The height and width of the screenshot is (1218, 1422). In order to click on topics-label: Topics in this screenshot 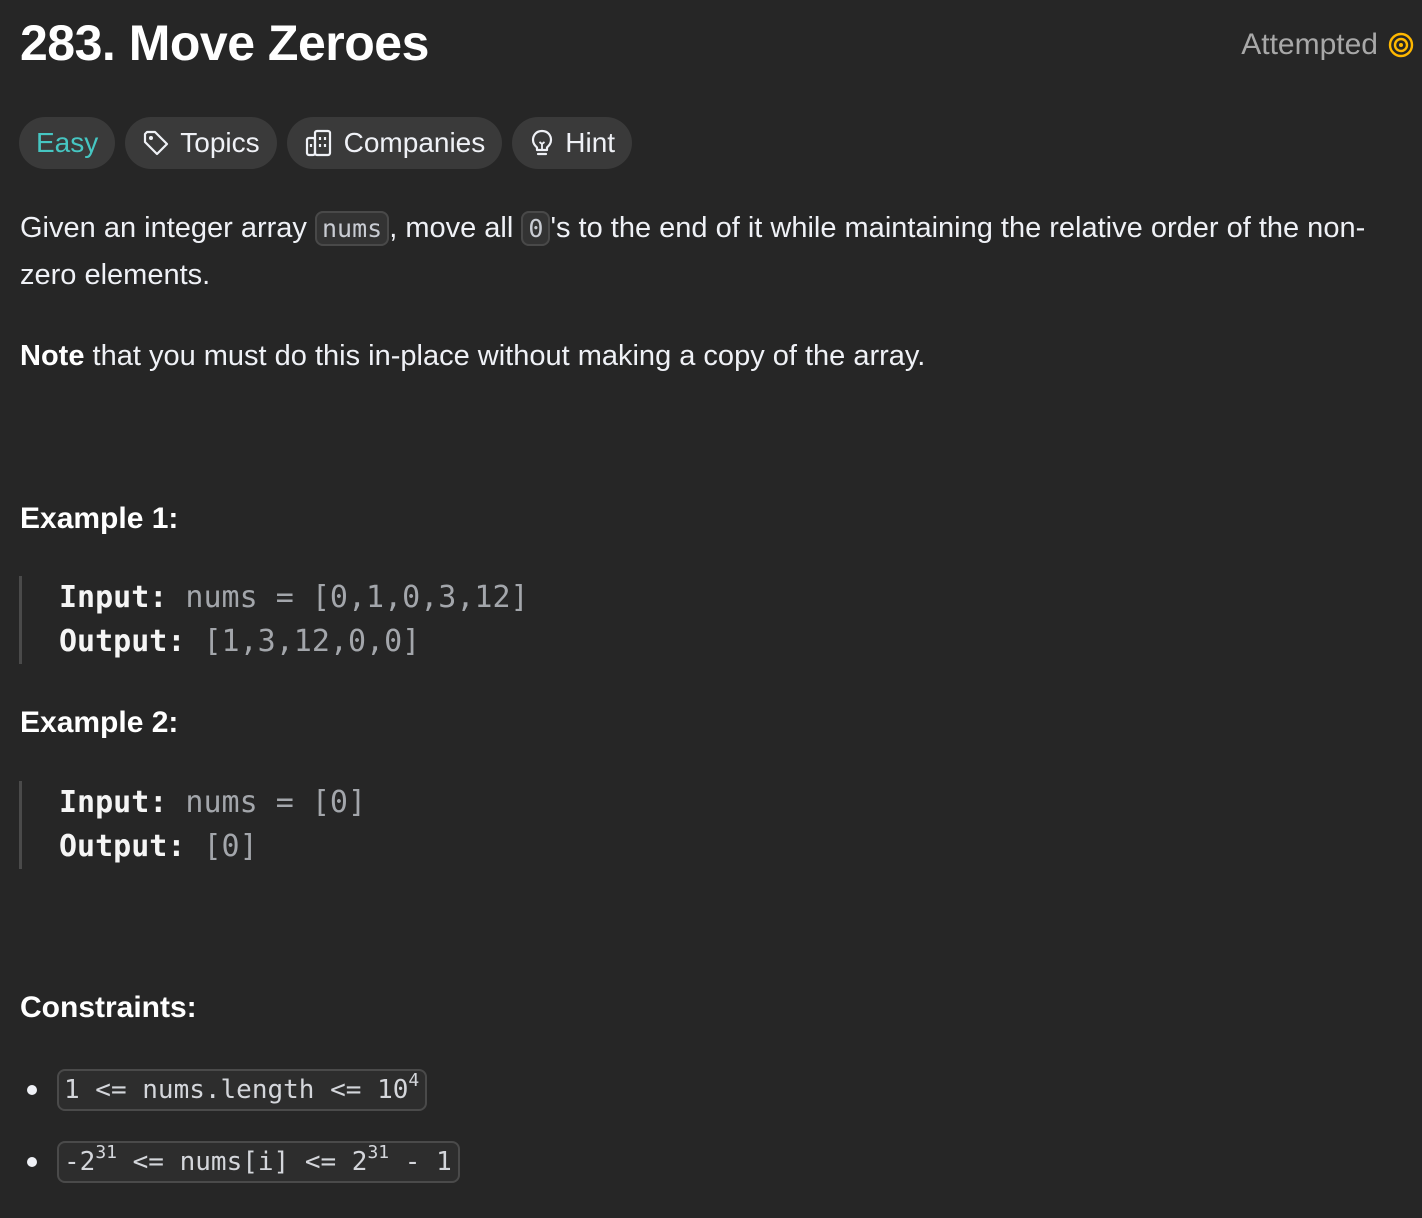, I will do `click(220, 142)`.